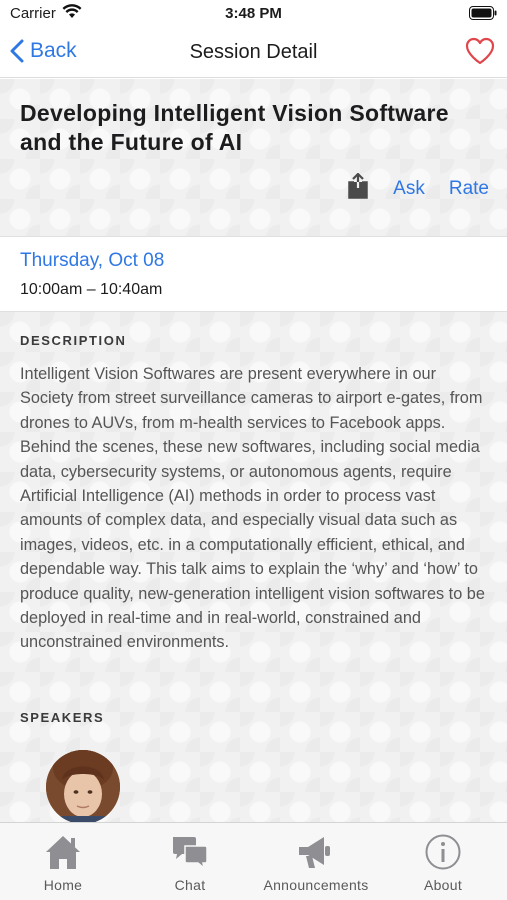 The width and height of the screenshot is (507, 900). I want to click on home-icon, so click(63, 852).